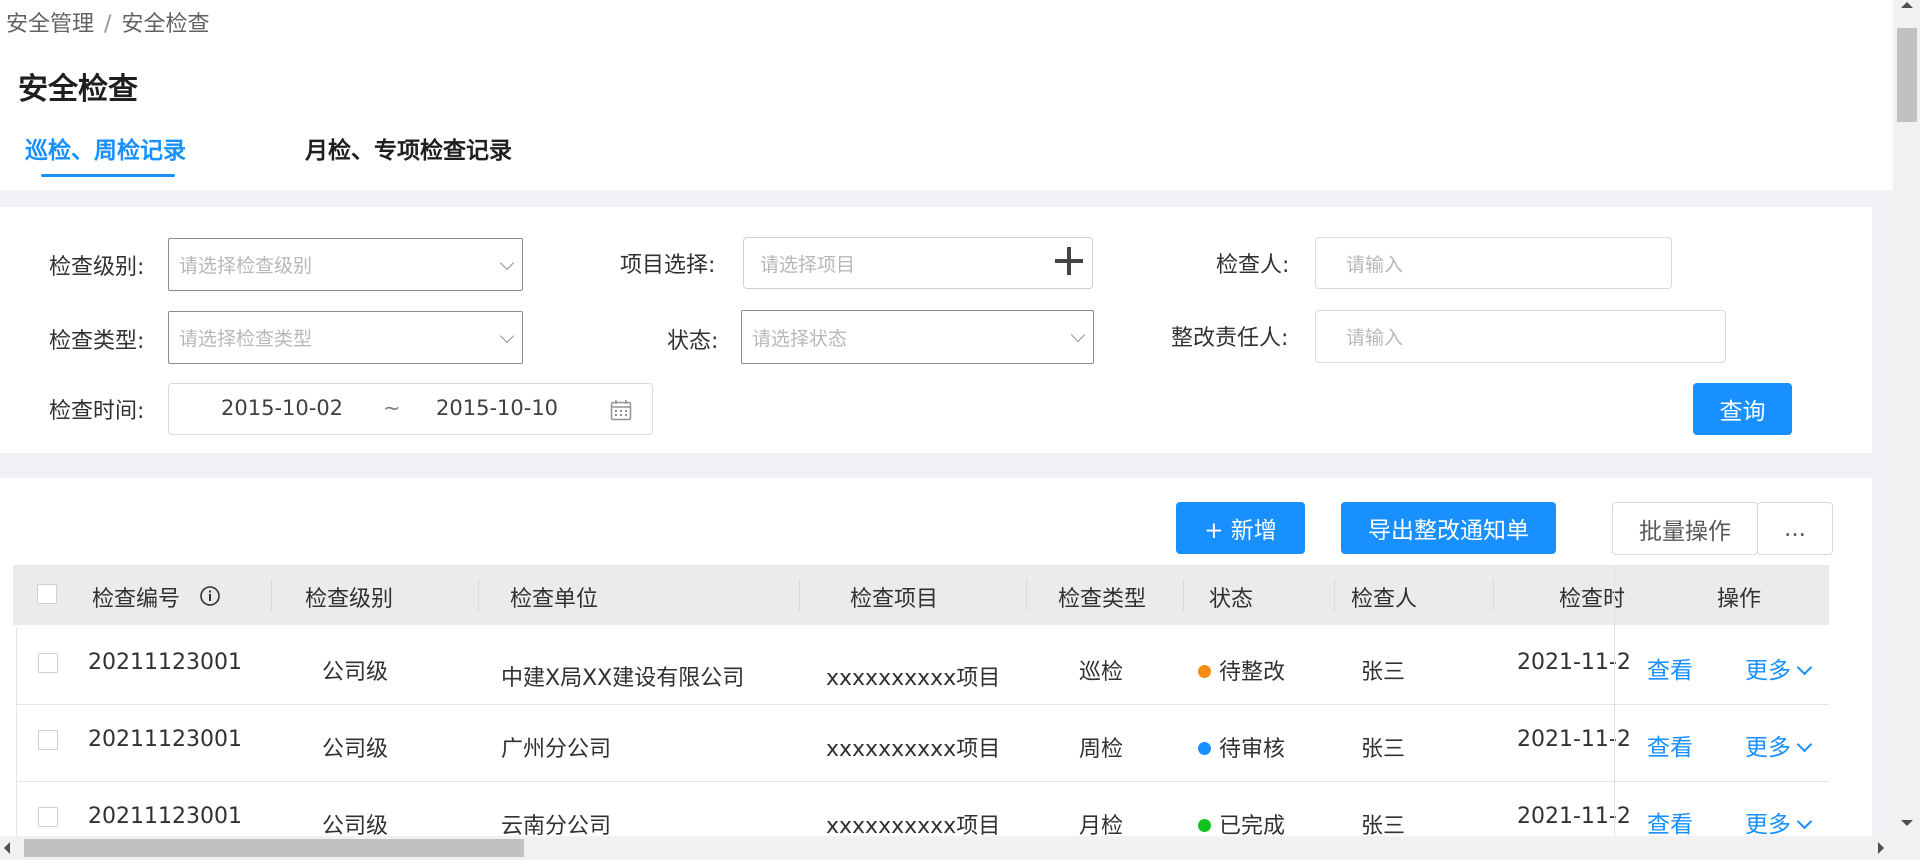 The image size is (1920, 860). What do you see at coordinates (1240, 528) in the screenshot?
I see `add-button: + 新增` at bounding box center [1240, 528].